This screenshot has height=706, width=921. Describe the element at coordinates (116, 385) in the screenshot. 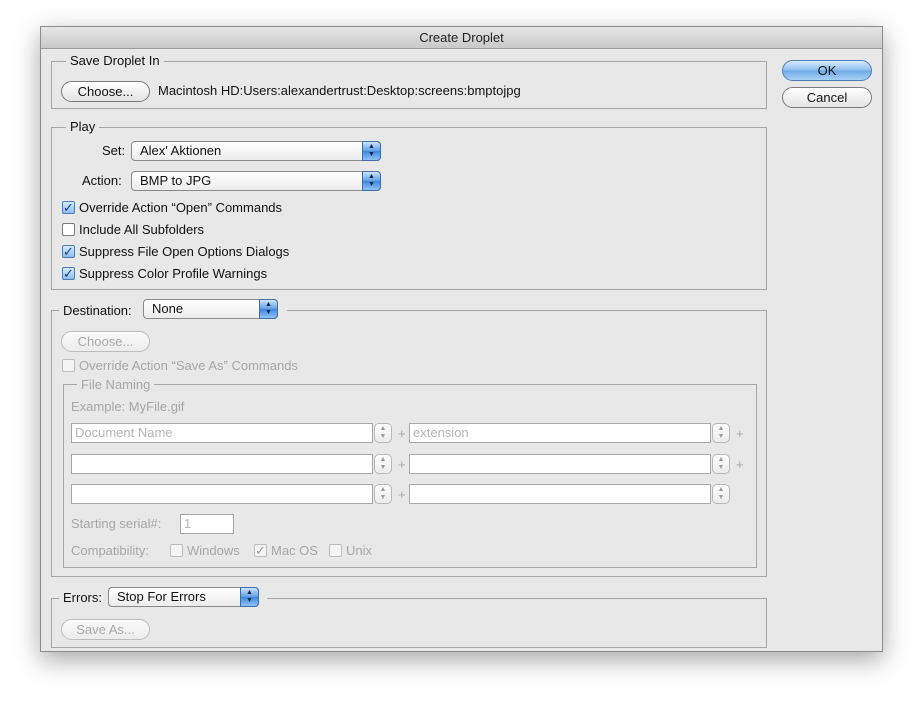

I see `file-naming-legend: File Naming` at that location.